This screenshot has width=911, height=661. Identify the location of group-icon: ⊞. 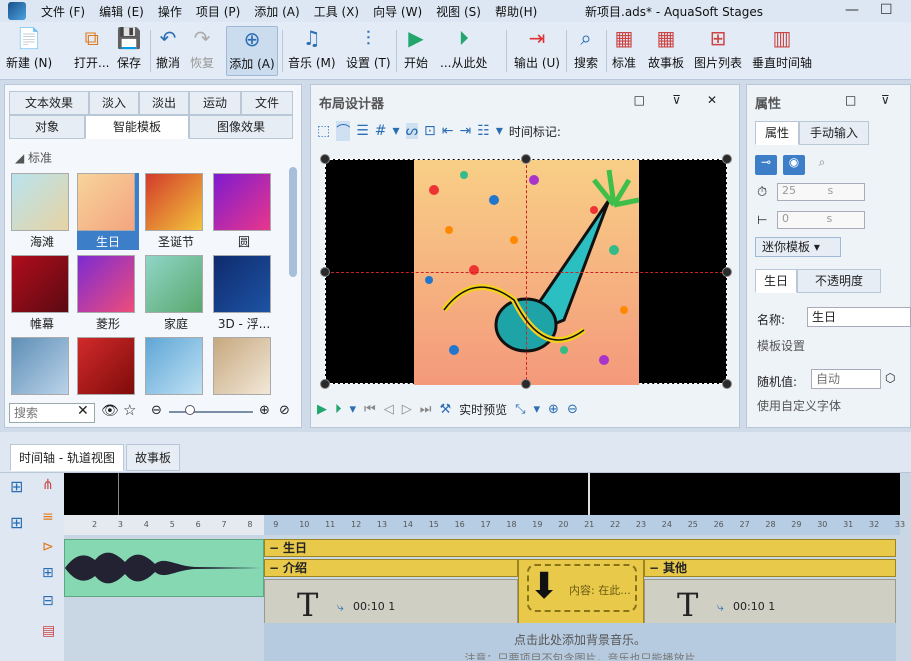
(48, 573).